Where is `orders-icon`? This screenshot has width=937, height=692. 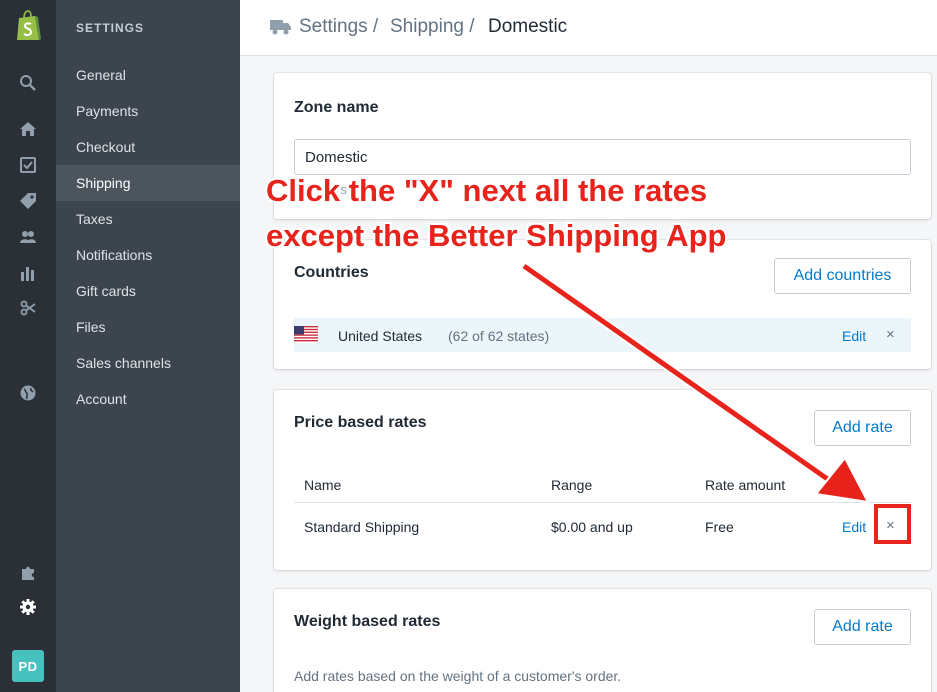
orders-icon is located at coordinates (28, 165).